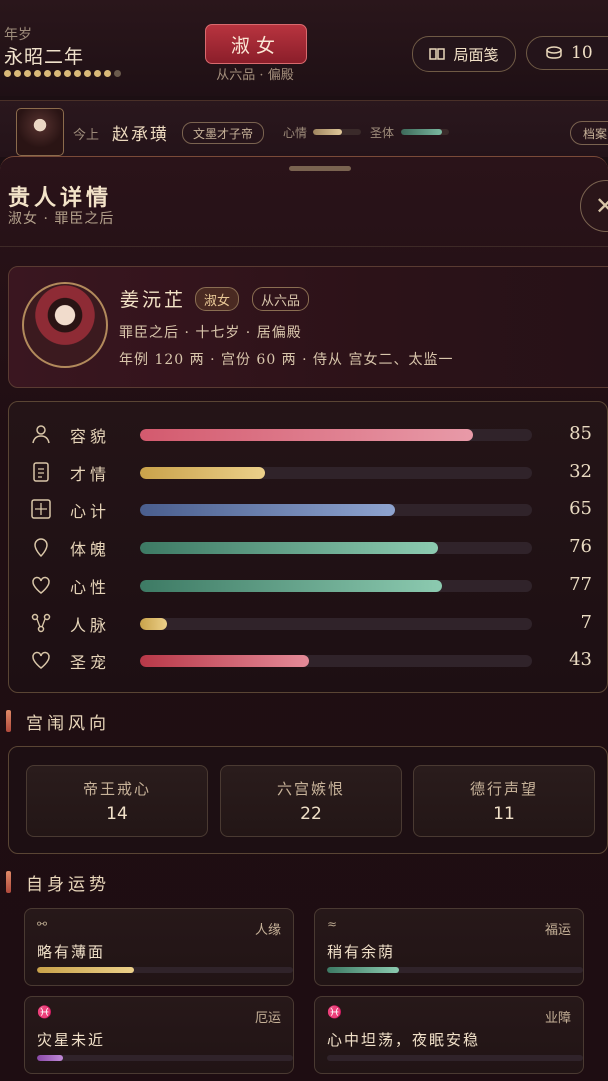 Image resolution: width=608 pixels, height=1081 pixels. I want to click on stat-row: 体魄 76, so click(304, 547).